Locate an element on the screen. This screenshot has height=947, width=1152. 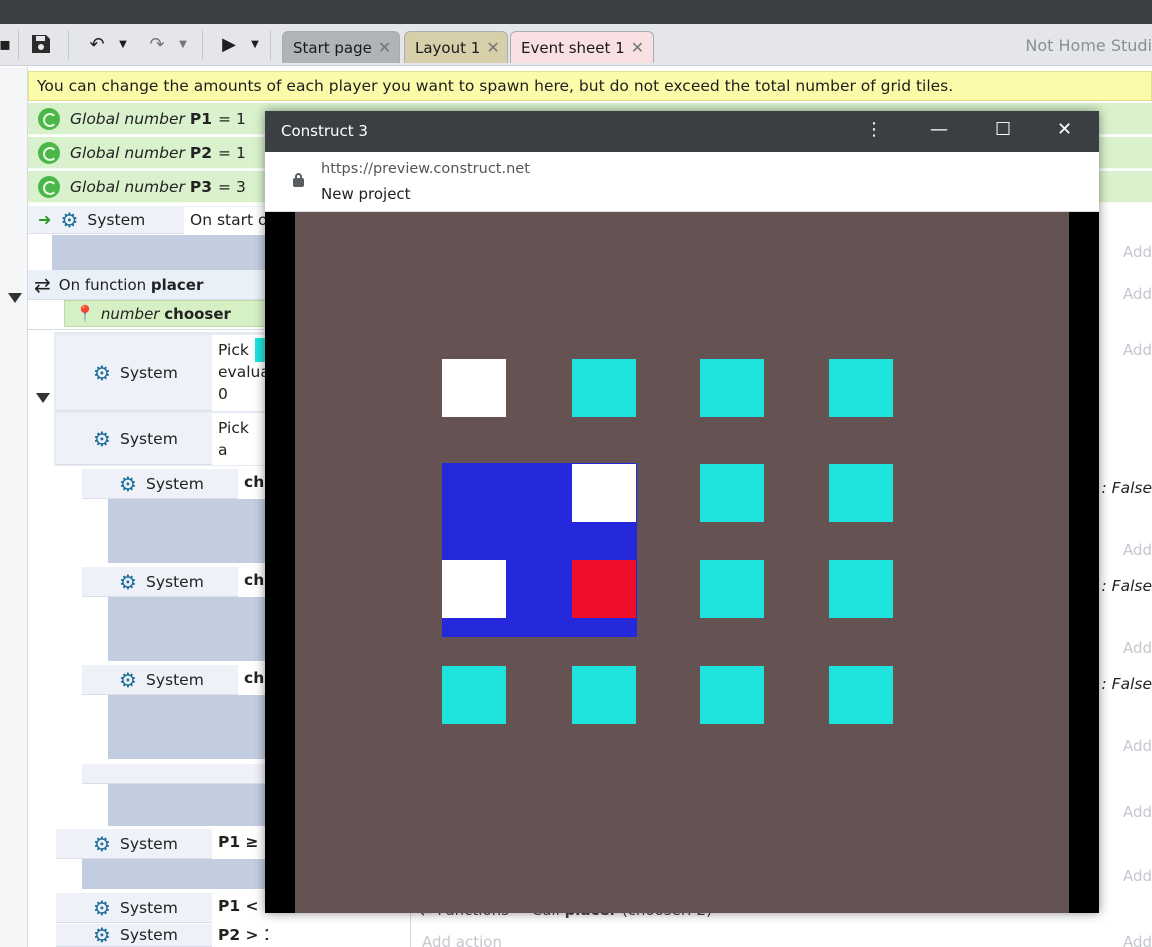
project-title: Not Home Studi is located at coordinates (1088, 45).